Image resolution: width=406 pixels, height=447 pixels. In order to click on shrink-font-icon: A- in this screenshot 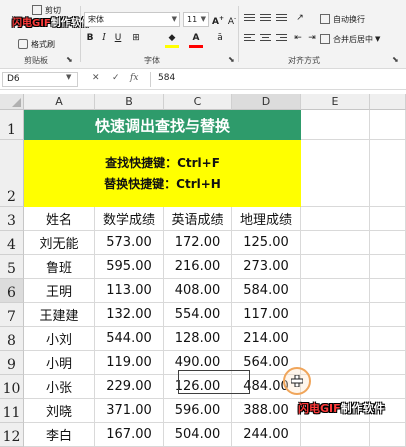, I will do `click(232, 20)`.